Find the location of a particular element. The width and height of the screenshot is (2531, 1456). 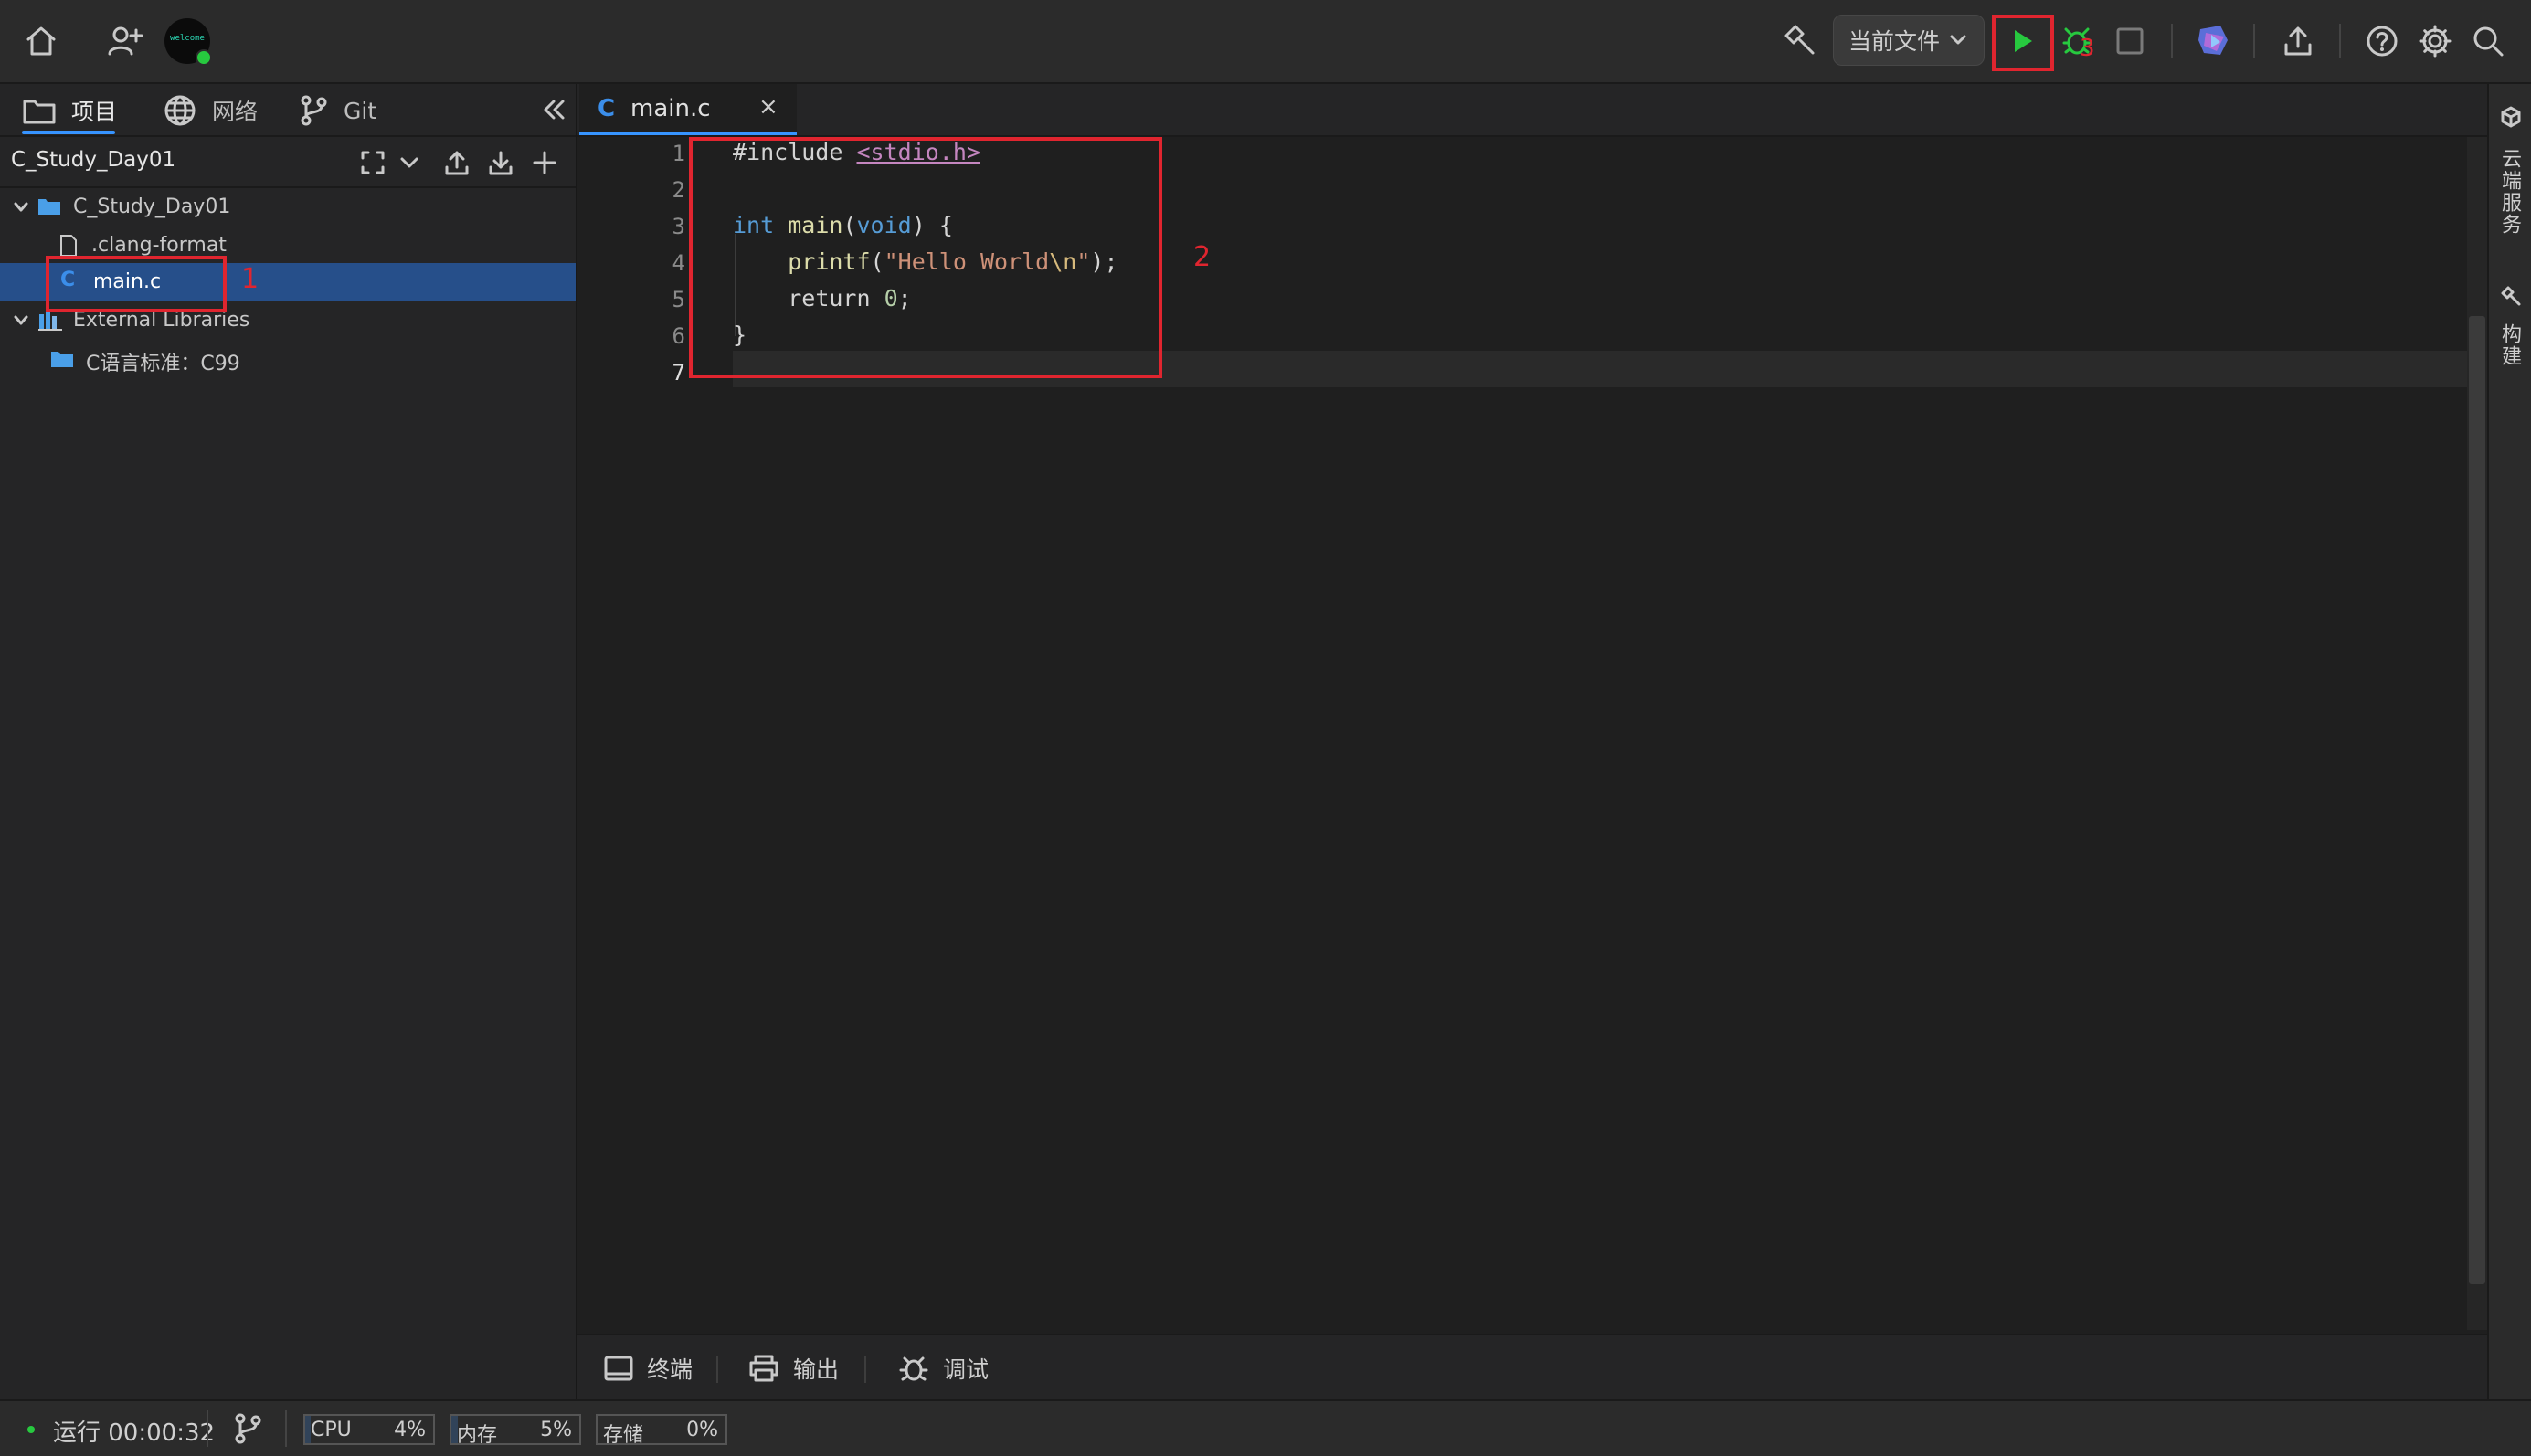

memory-label: 内存 is located at coordinates (478, 1435).